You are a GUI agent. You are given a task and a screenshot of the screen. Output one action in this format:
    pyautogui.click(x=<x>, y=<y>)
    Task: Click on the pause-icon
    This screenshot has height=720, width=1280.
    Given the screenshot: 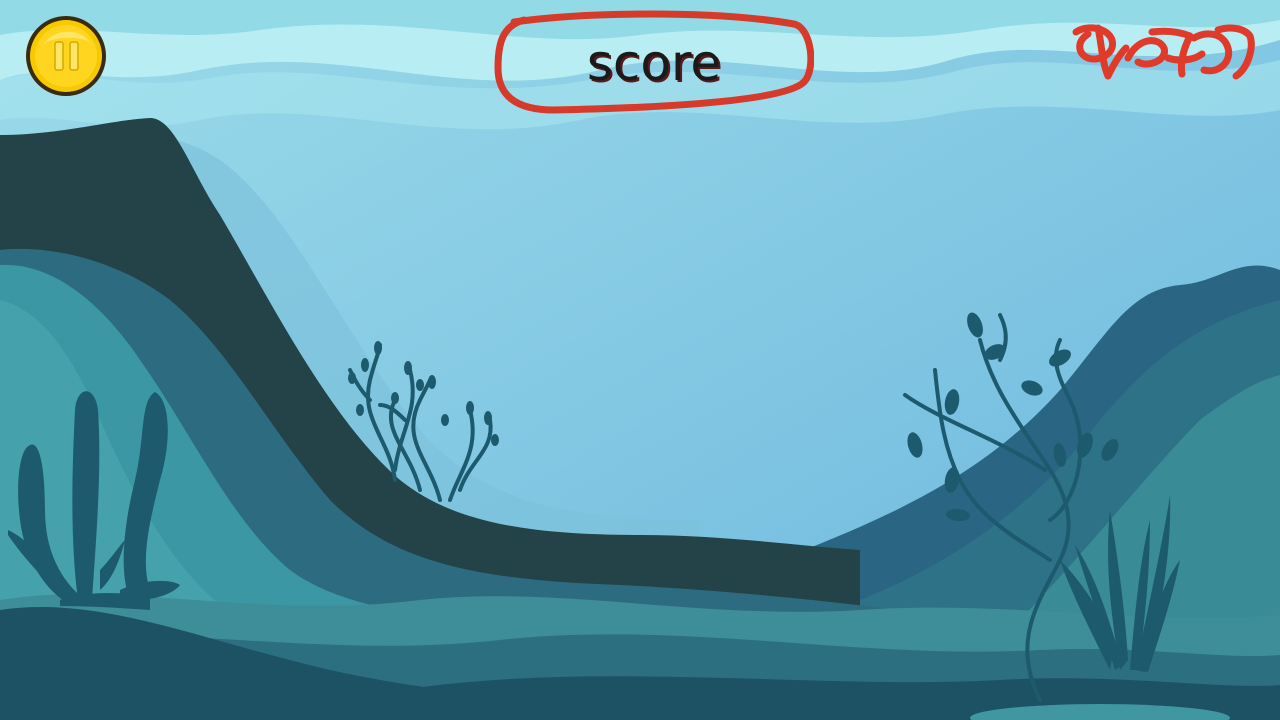 What is the action you would take?
    pyautogui.click(x=66, y=56)
    